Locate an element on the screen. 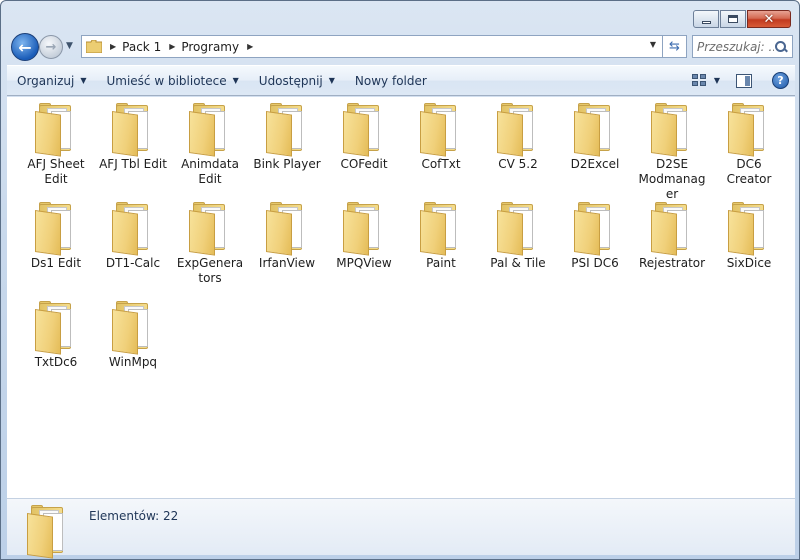 The height and width of the screenshot is (560, 800). folder-item: AFJ Sheet Edit is located at coordinates (56, 145).